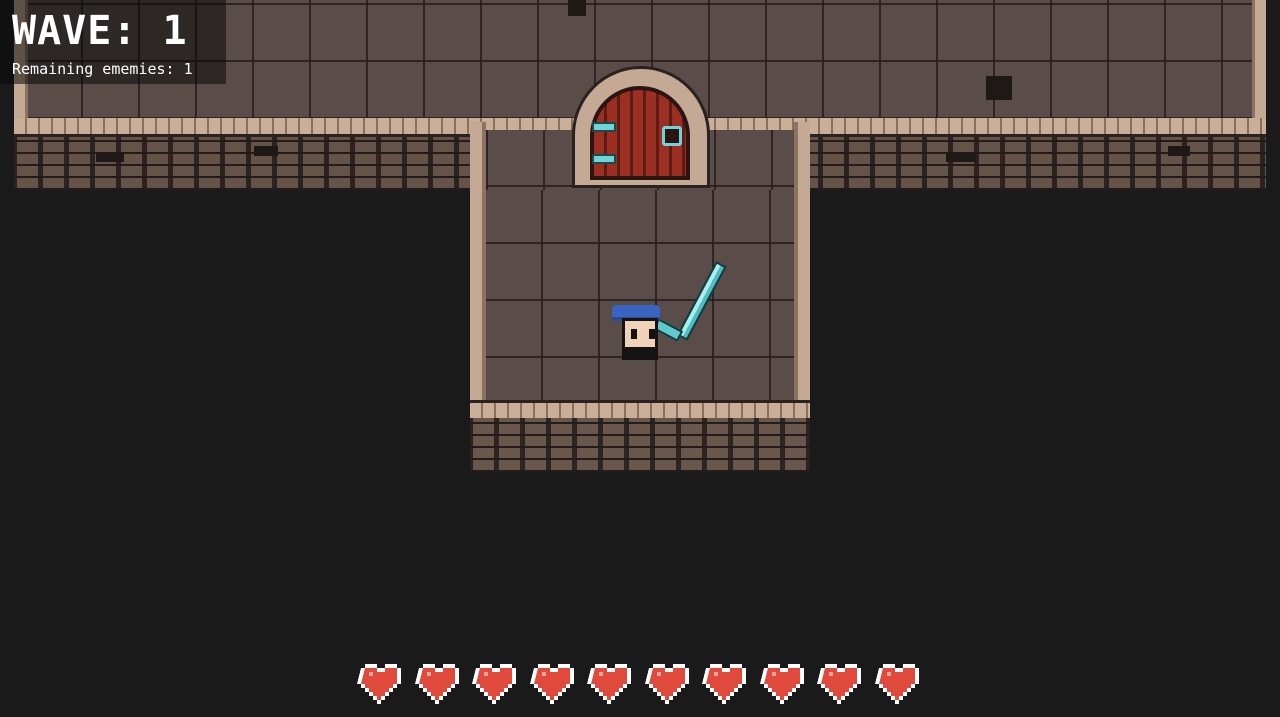 This screenshot has width=1280, height=717. What do you see at coordinates (102, 69) in the screenshot?
I see `remaining-enemies-text: Remaining ememies: 1` at bounding box center [102, 69].